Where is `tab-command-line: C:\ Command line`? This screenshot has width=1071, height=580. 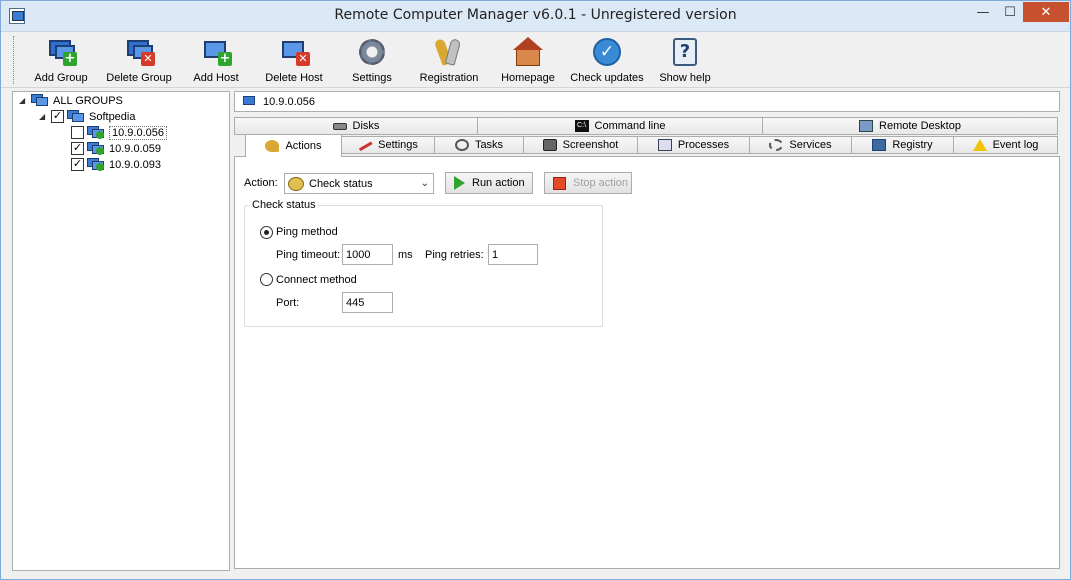
tab-command-line: C:\ Command line is located at coordinates (620, 126).